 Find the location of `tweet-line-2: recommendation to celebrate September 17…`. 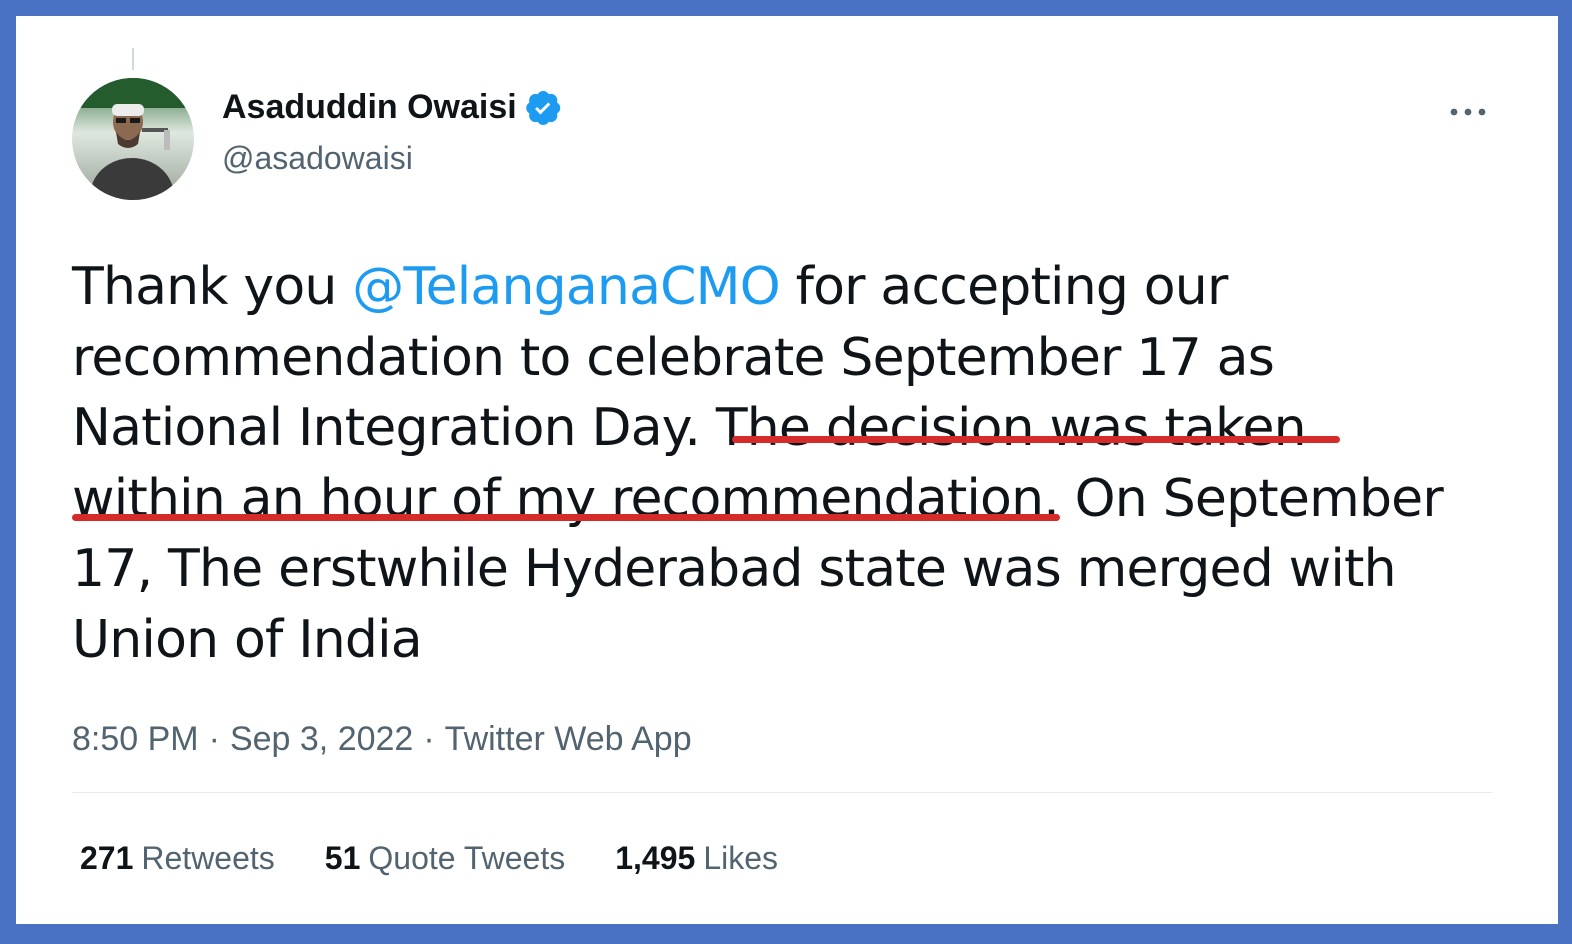

tweet-line-2: recommendation to celebrate September 17… is located at coordinates (673, 357).